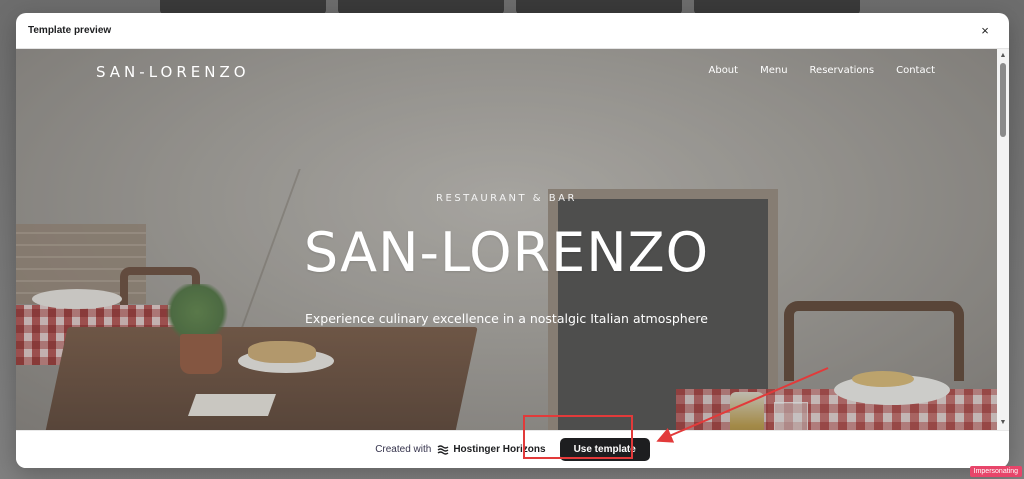  Describe the element at coordinates (773, 70) in the screenshot. I see `nav-link-menu: Menu` at that location.